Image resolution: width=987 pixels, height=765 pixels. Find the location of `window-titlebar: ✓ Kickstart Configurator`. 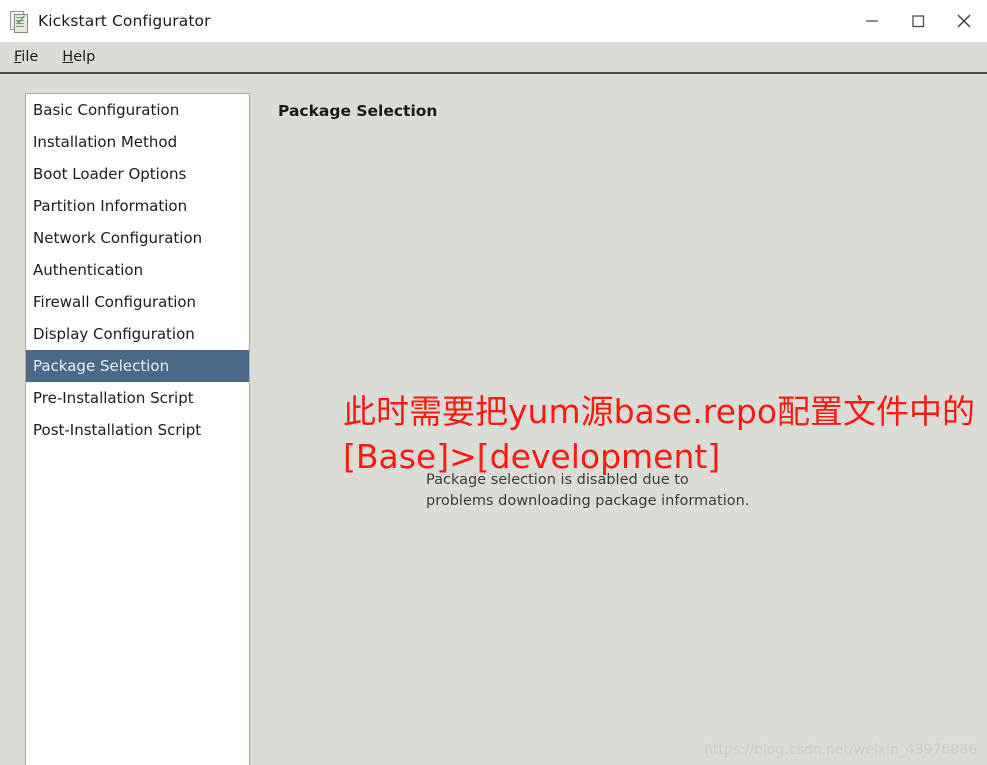

window-titlebar: ✓ Kickstart Configurator is located at coordinates (493, 21).